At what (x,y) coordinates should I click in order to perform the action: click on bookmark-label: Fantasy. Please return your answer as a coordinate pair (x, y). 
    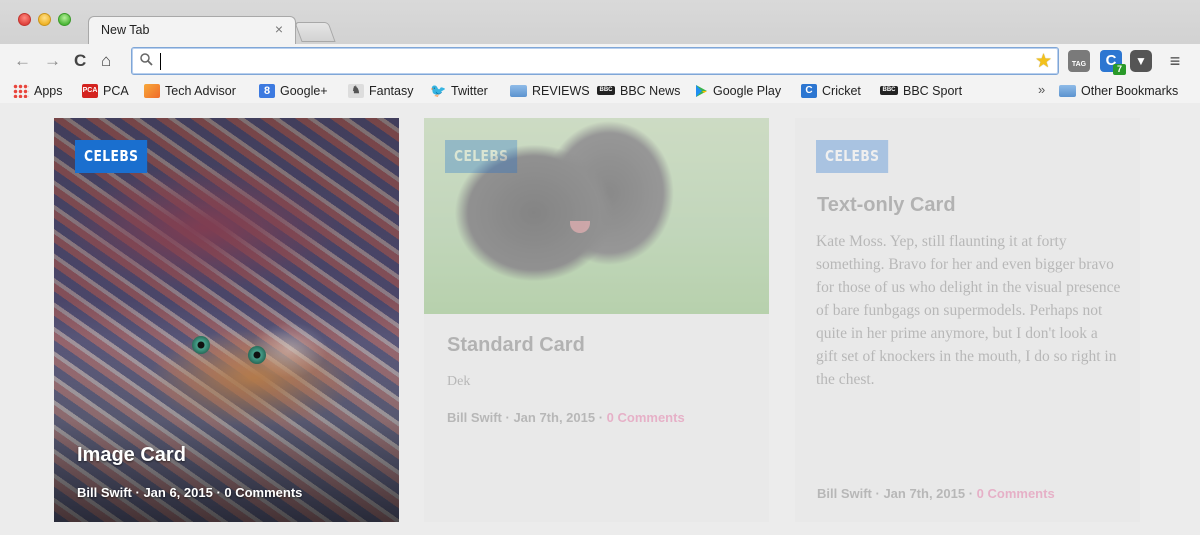
    Looking at the image, I should click on (391, 90).